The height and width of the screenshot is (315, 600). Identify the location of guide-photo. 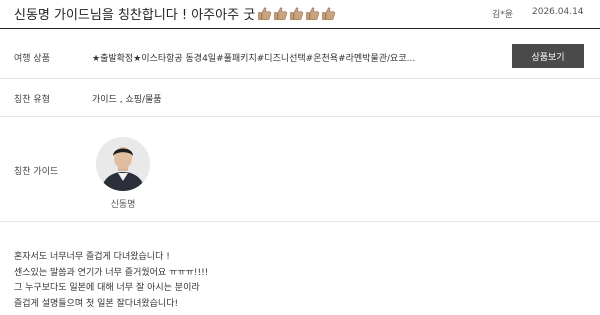
(123, 164).